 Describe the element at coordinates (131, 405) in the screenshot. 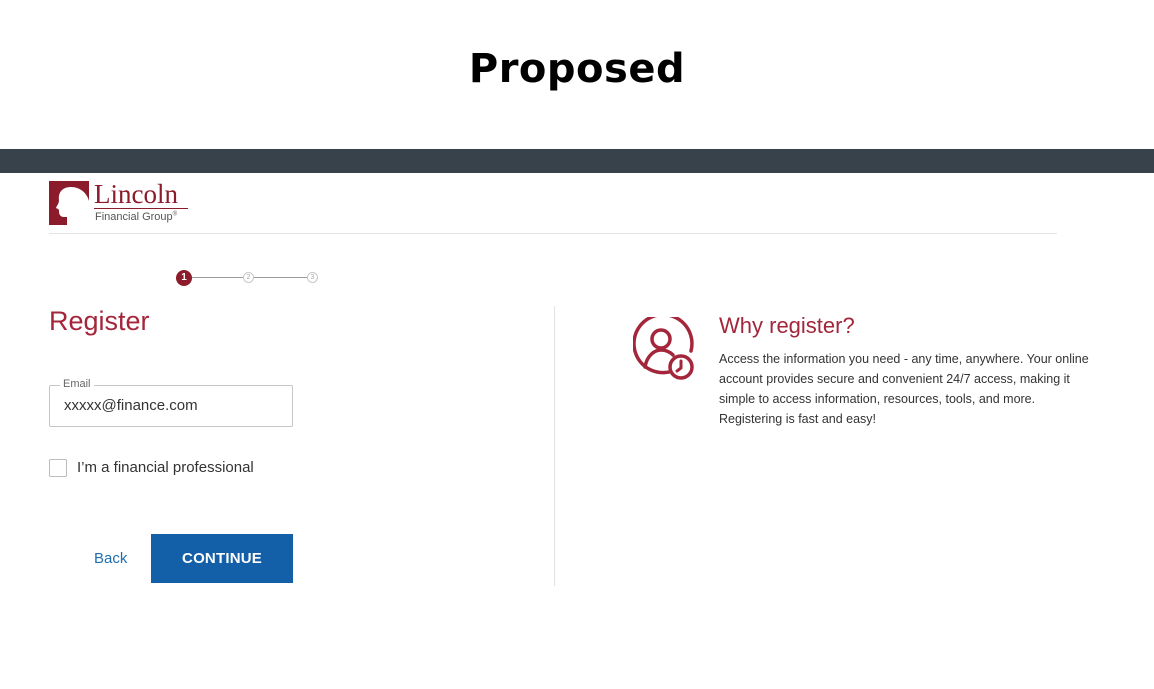

I see `email-input-value: xxxxx@finance.com` at that location.